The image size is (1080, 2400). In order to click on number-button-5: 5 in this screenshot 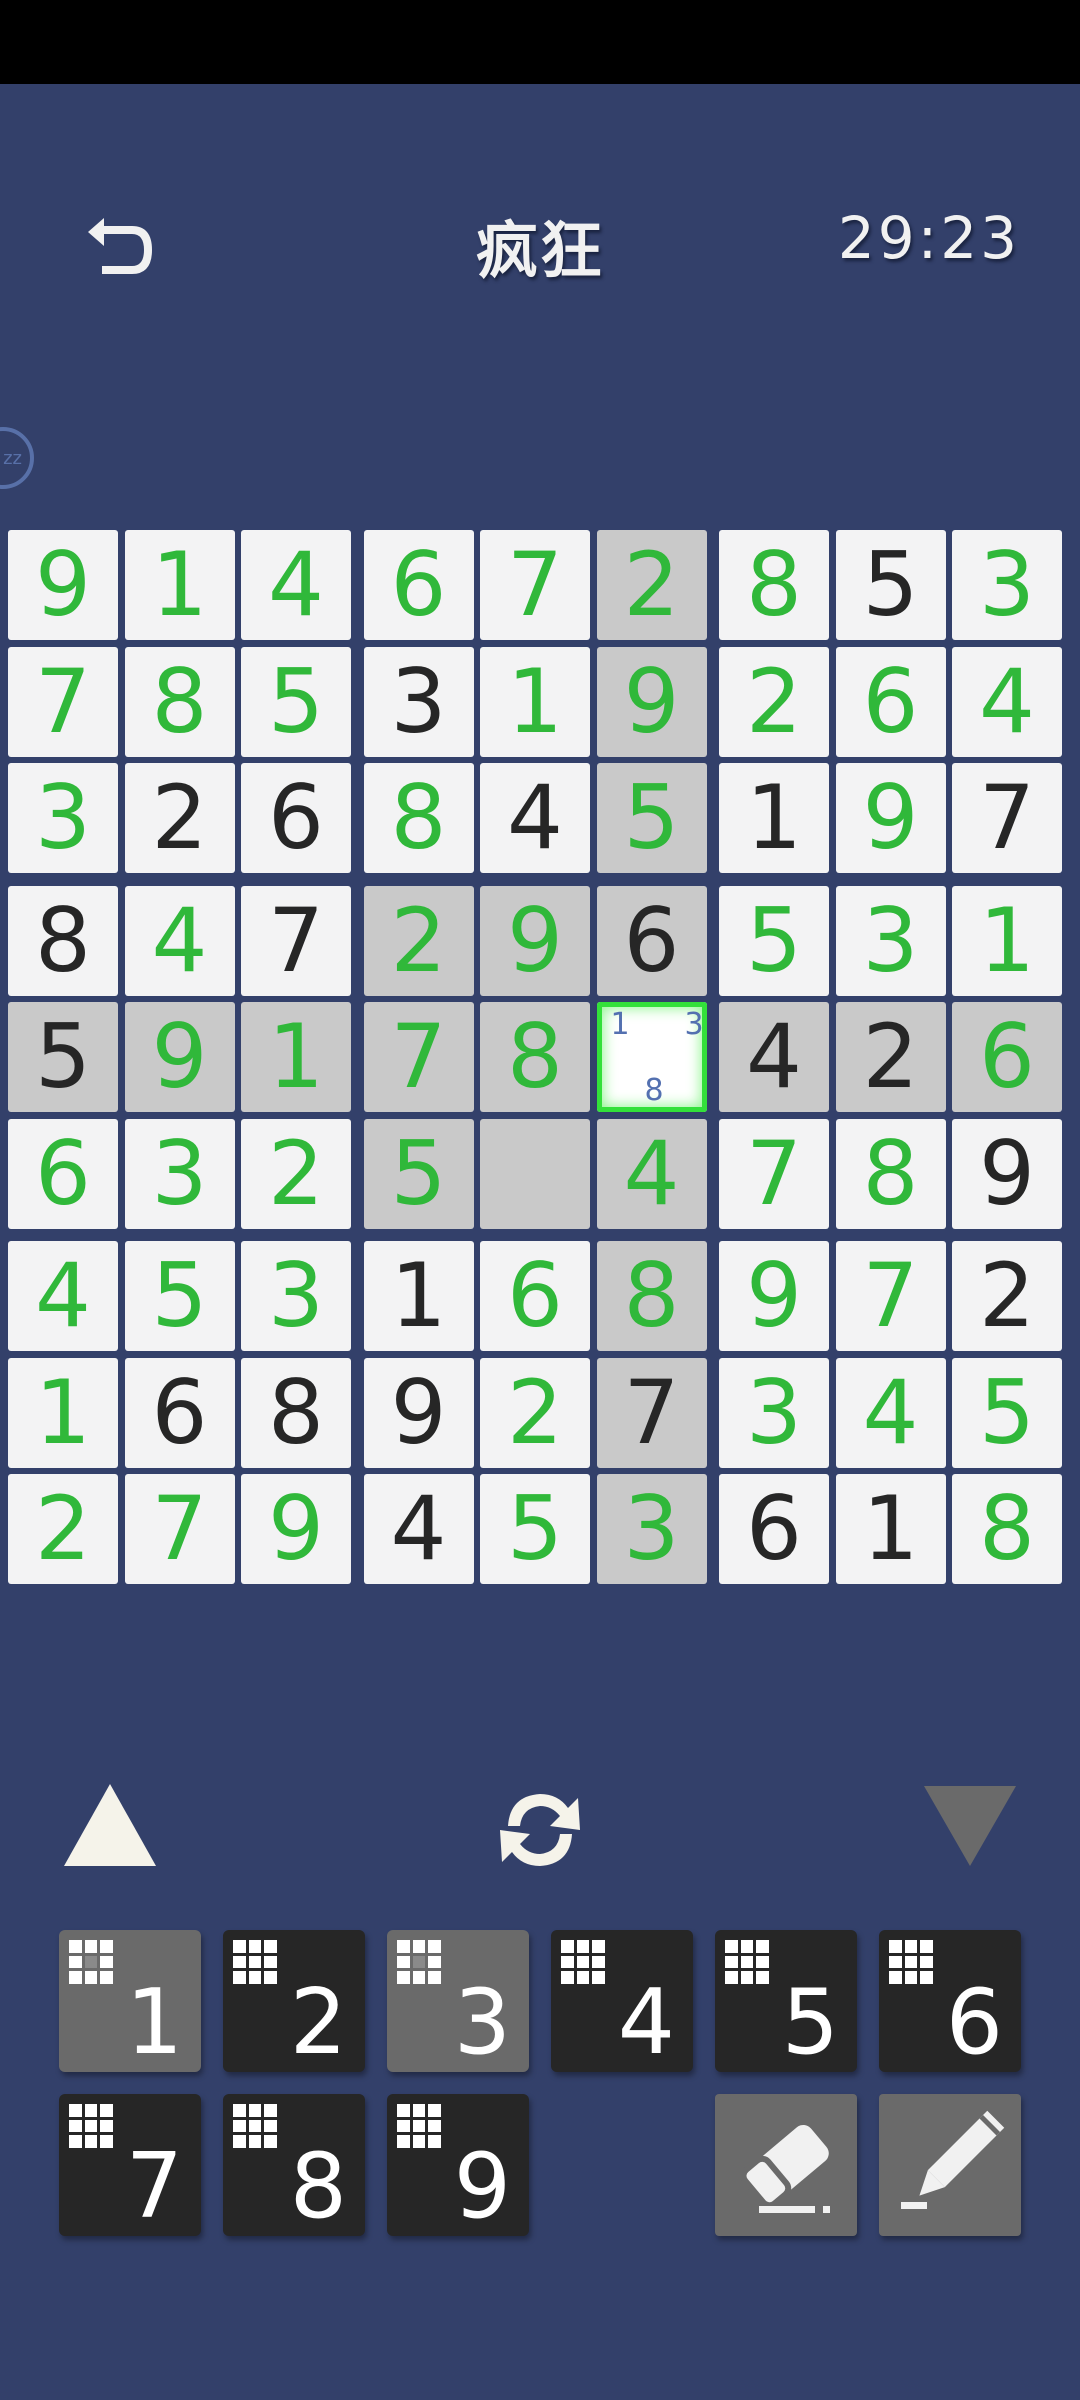, I will do `click(786, 2001)`.